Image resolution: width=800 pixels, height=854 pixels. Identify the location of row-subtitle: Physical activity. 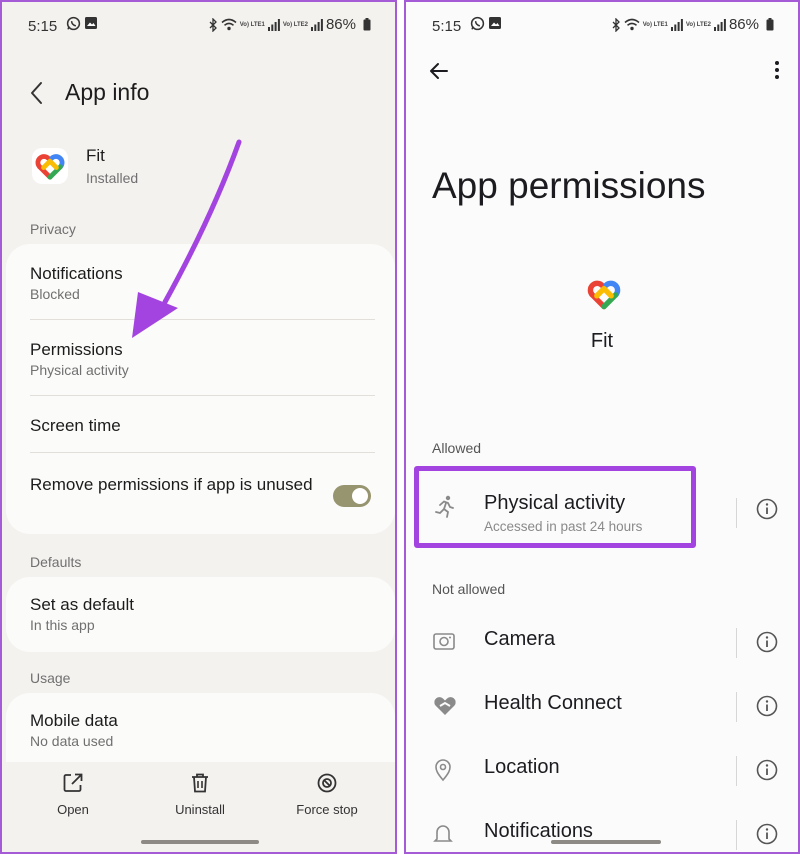
(79, 370).